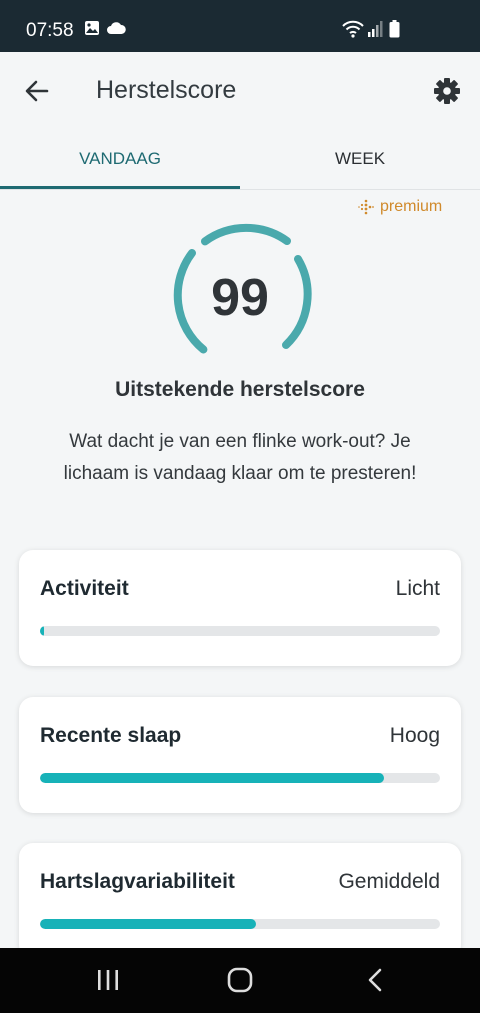  What do you see at coordinates (417, 588) in the screenshot?
I see `metric-value: Licht` at bounding box center [417, 588].